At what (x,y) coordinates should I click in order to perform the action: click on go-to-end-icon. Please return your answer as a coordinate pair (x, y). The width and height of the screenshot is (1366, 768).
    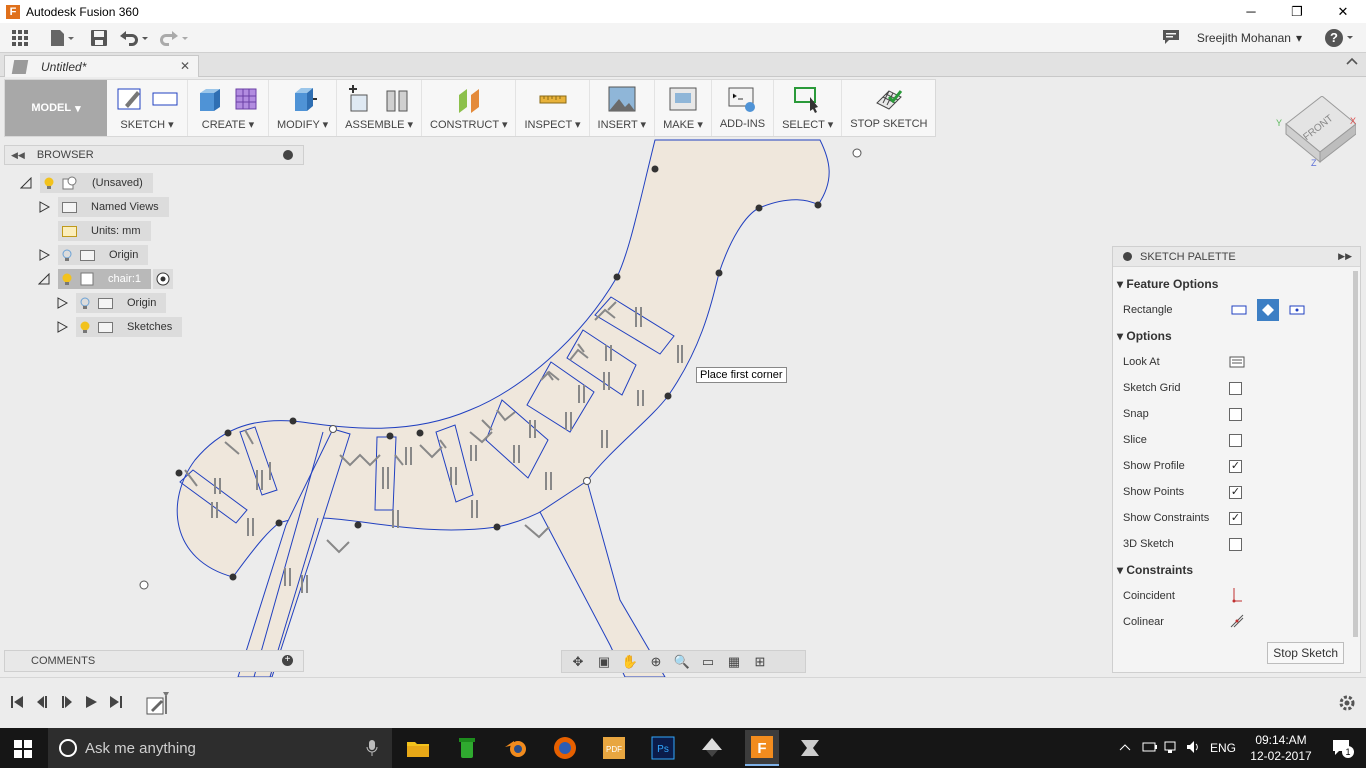
    Looking at the image, I should click on (116, 702).